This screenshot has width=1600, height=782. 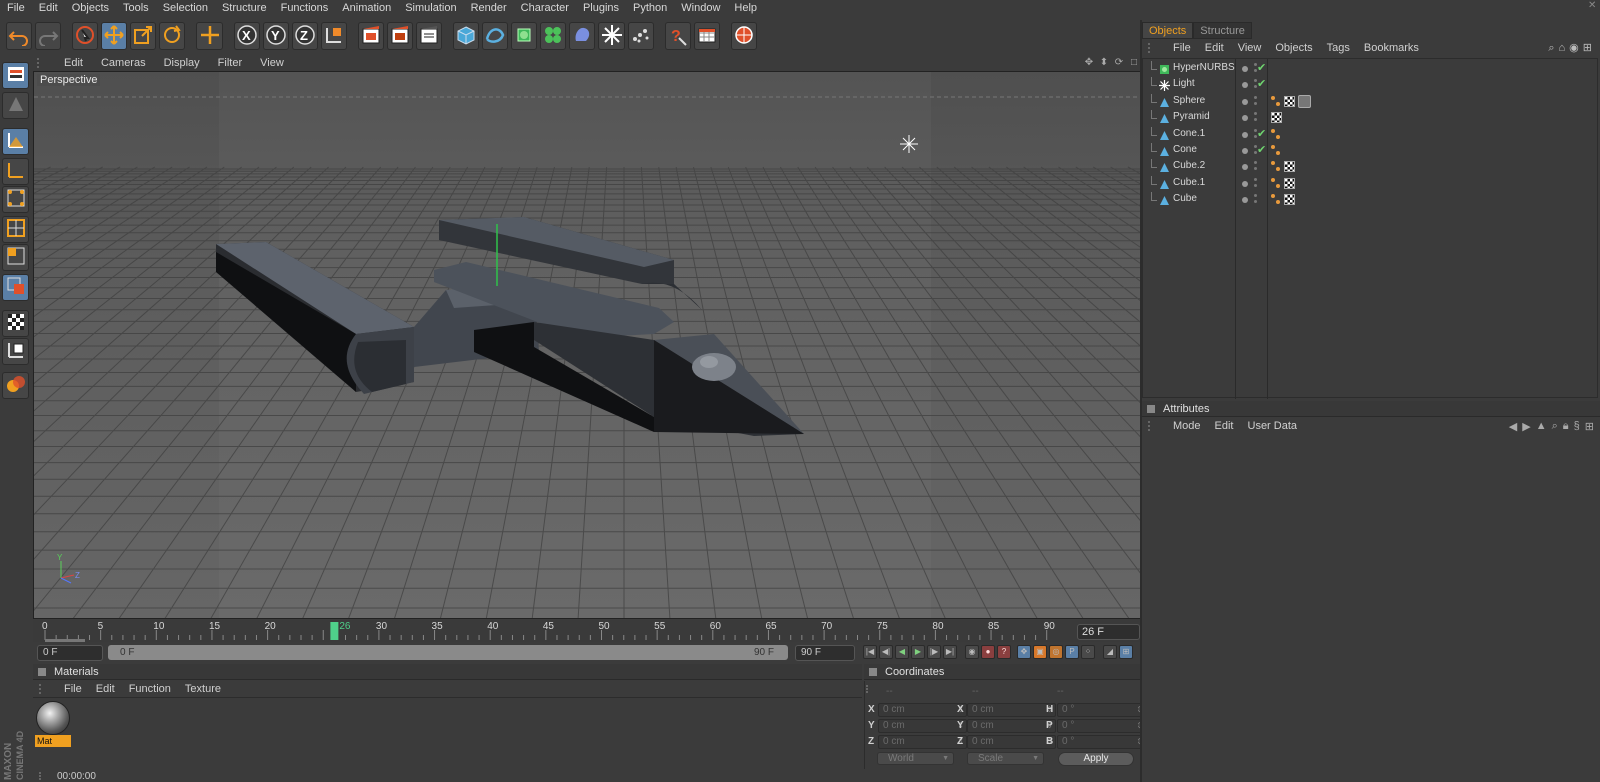 I want to click on object-name: Cone.1, so click(x=1189, y=133).